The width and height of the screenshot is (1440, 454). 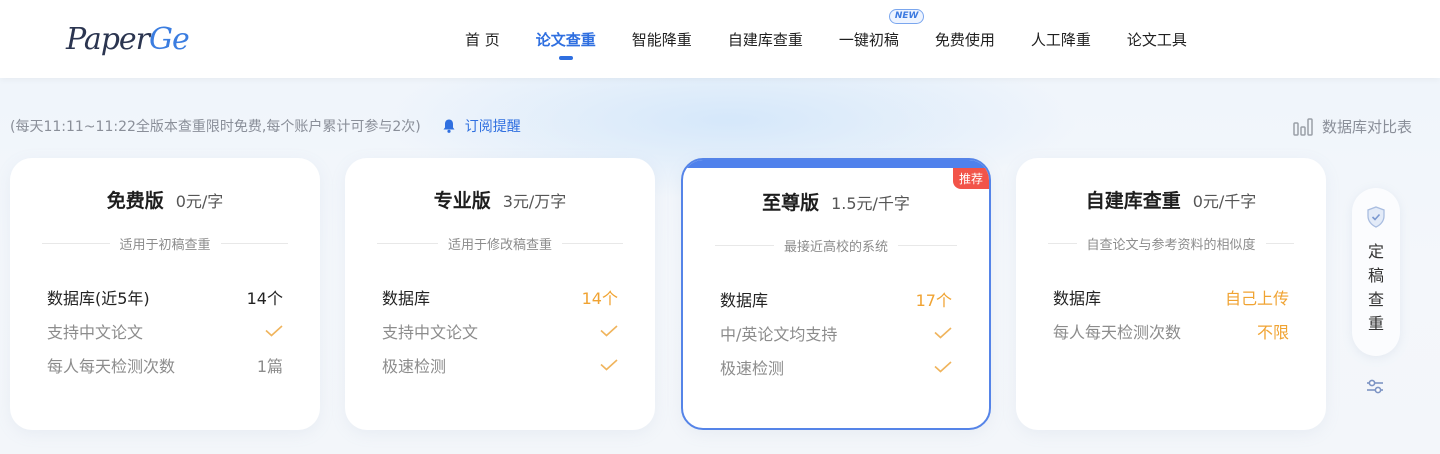 I want to click on plan-subtitle-text: 最接近高校的系统, so click(x=836, y=247).